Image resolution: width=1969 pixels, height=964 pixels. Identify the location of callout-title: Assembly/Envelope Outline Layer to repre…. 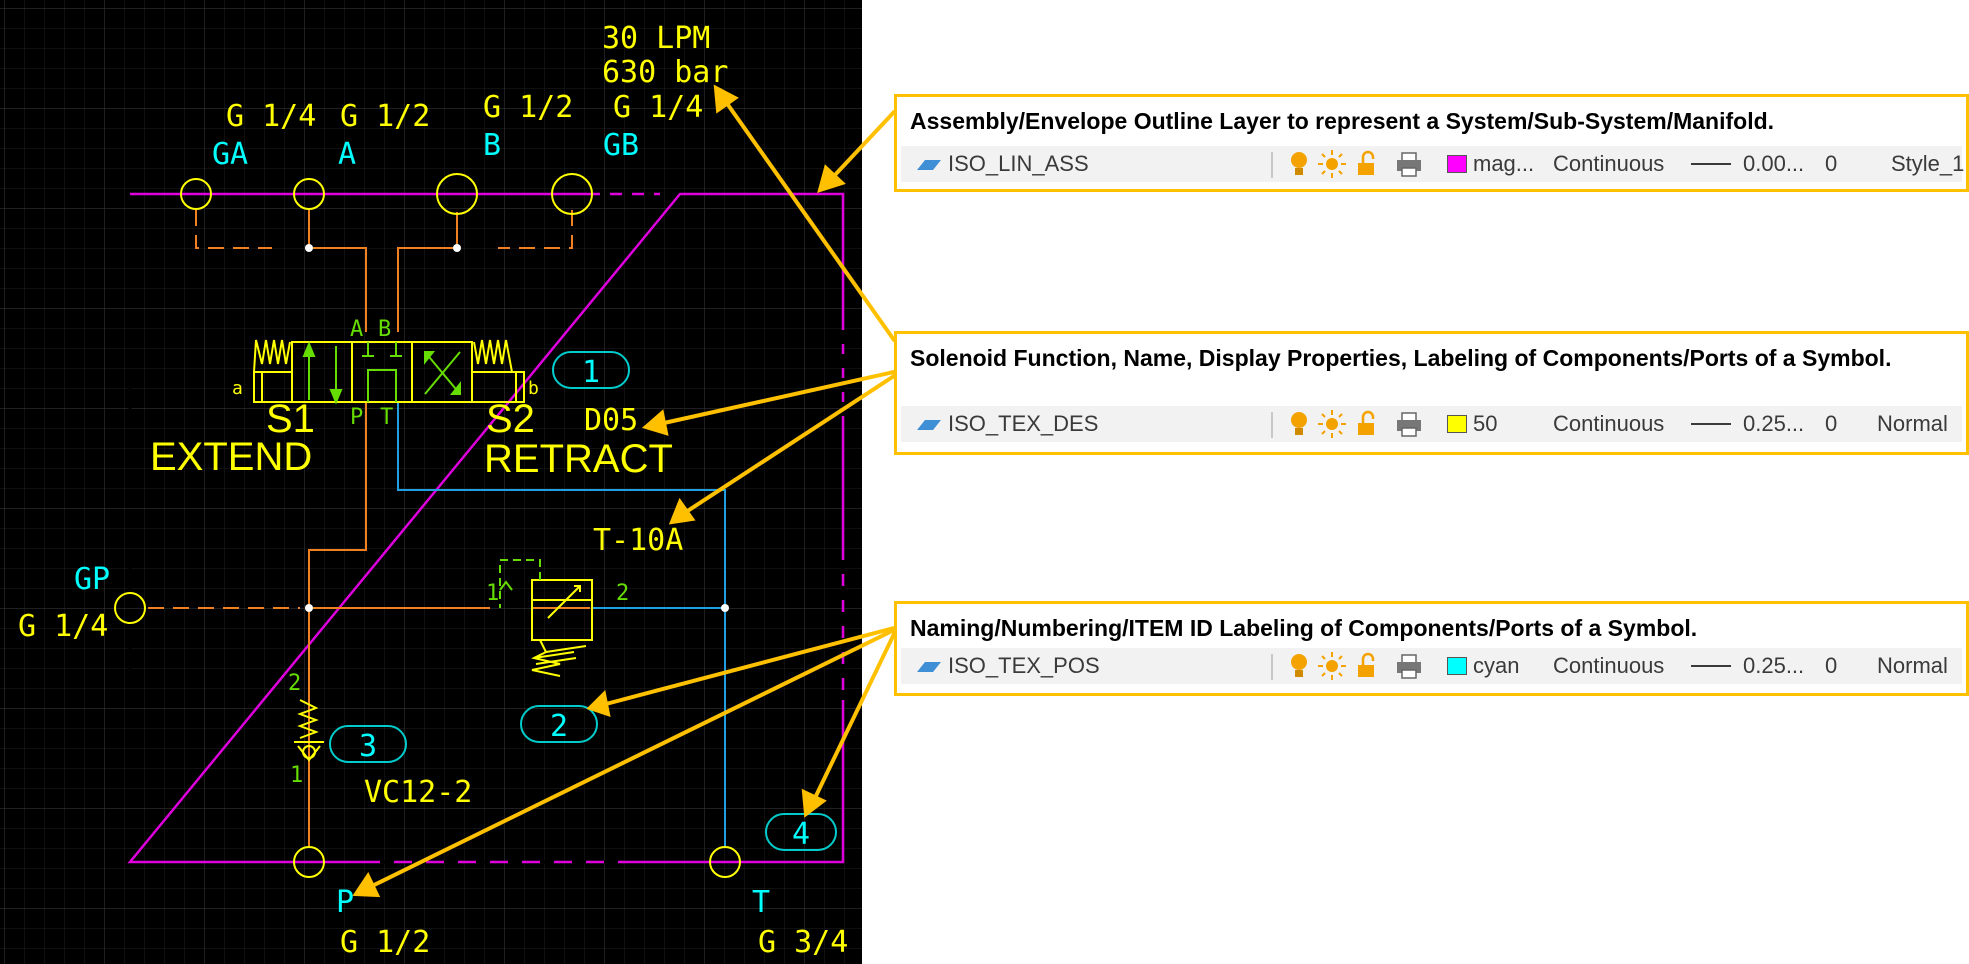
(1342, 121).